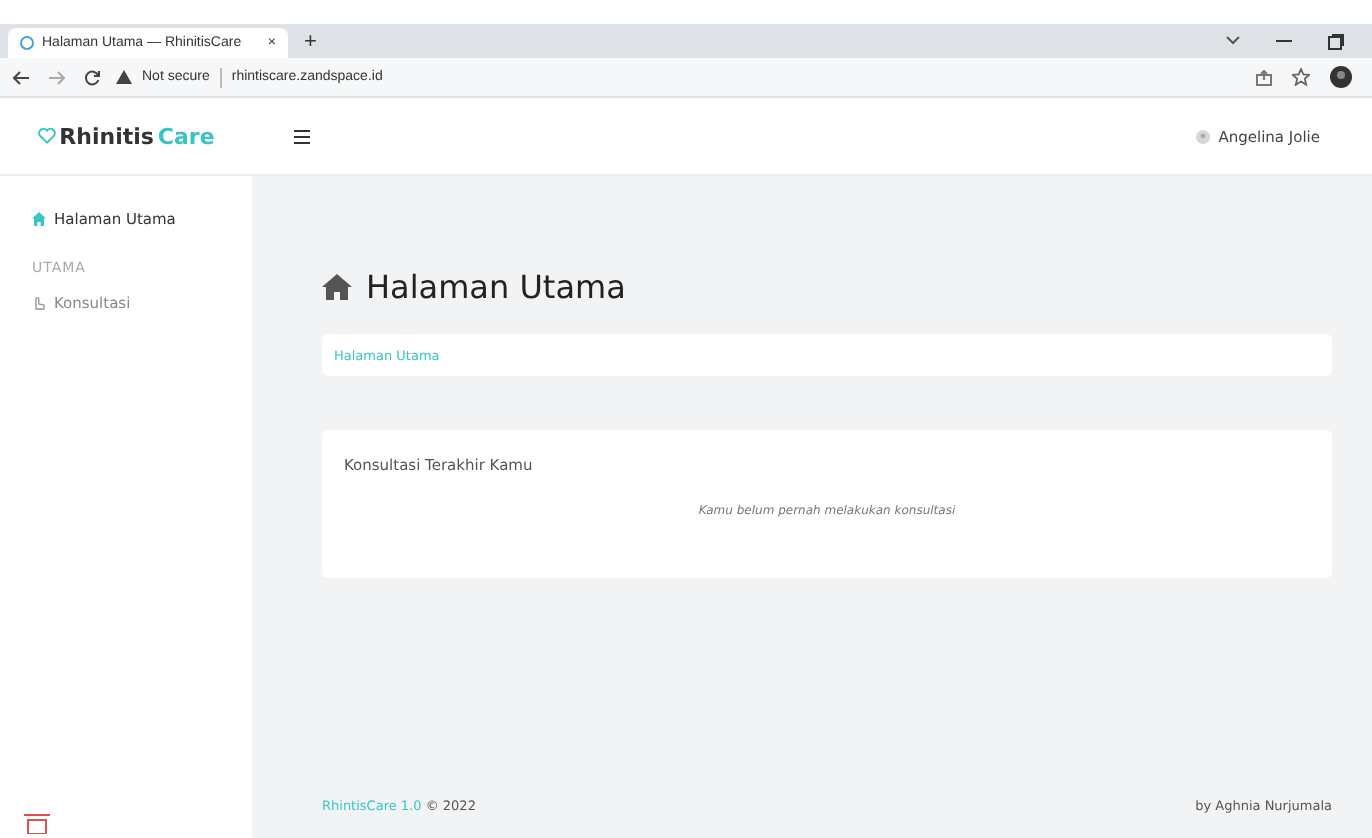 This screenshot has width=1372, height=838. I want to click on star-icon, so click(1301, 77).